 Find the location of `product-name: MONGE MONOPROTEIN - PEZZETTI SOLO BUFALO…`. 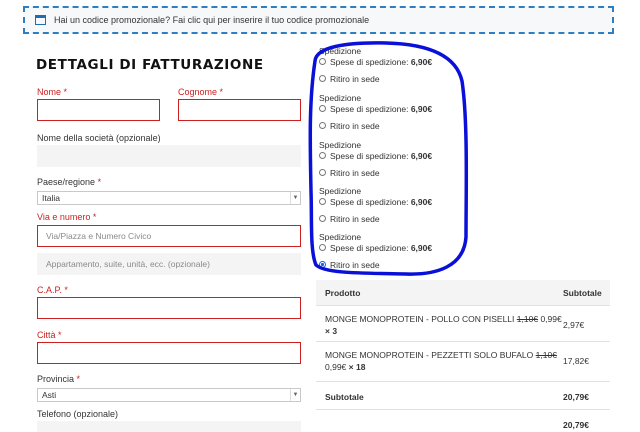

product-name: MONGE MONOPROTEIN - PEZZETTI SOLO BUFALO… is located at coordinates (441, 355).